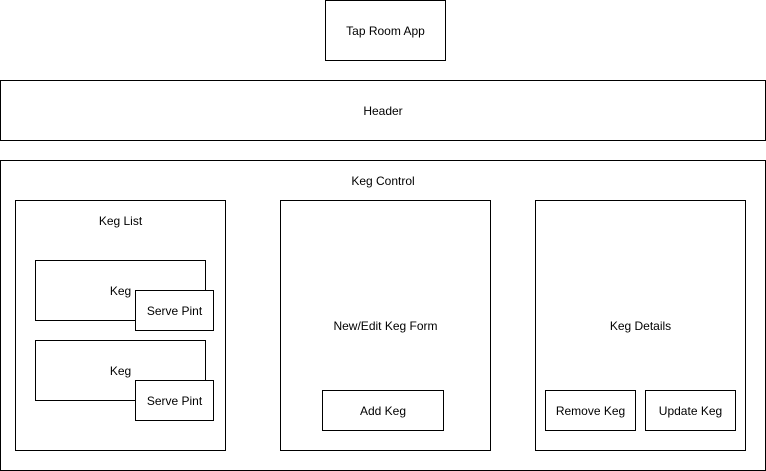  I want to click on header-label: Header, so click(383, 110).